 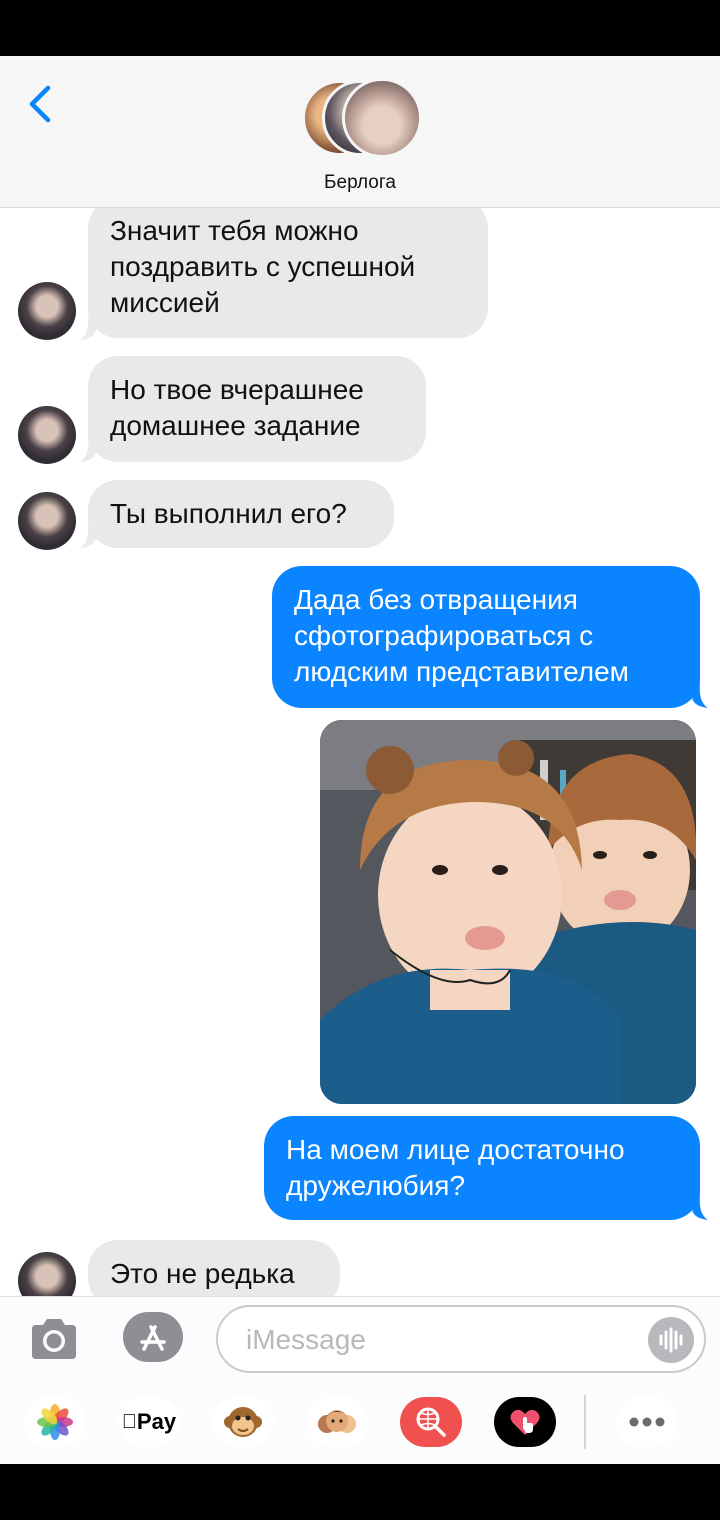 I want to click on message-line: людским представителем, so click(x=461, y=671).